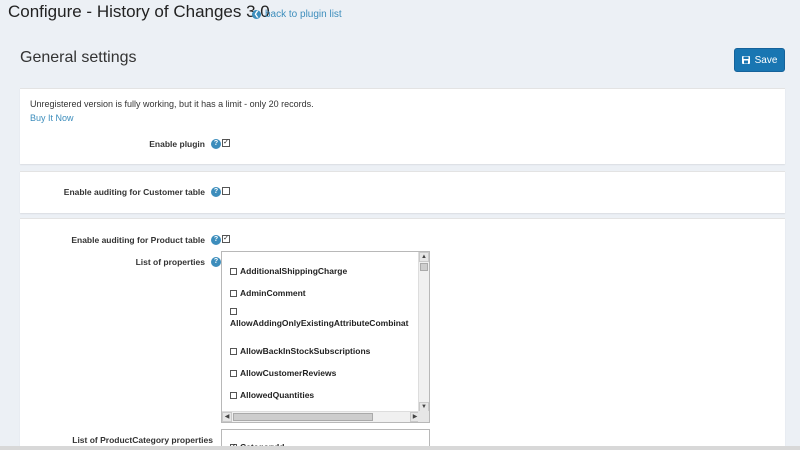  I want to click on customer-auditing-checkbox, so click(226, 191).